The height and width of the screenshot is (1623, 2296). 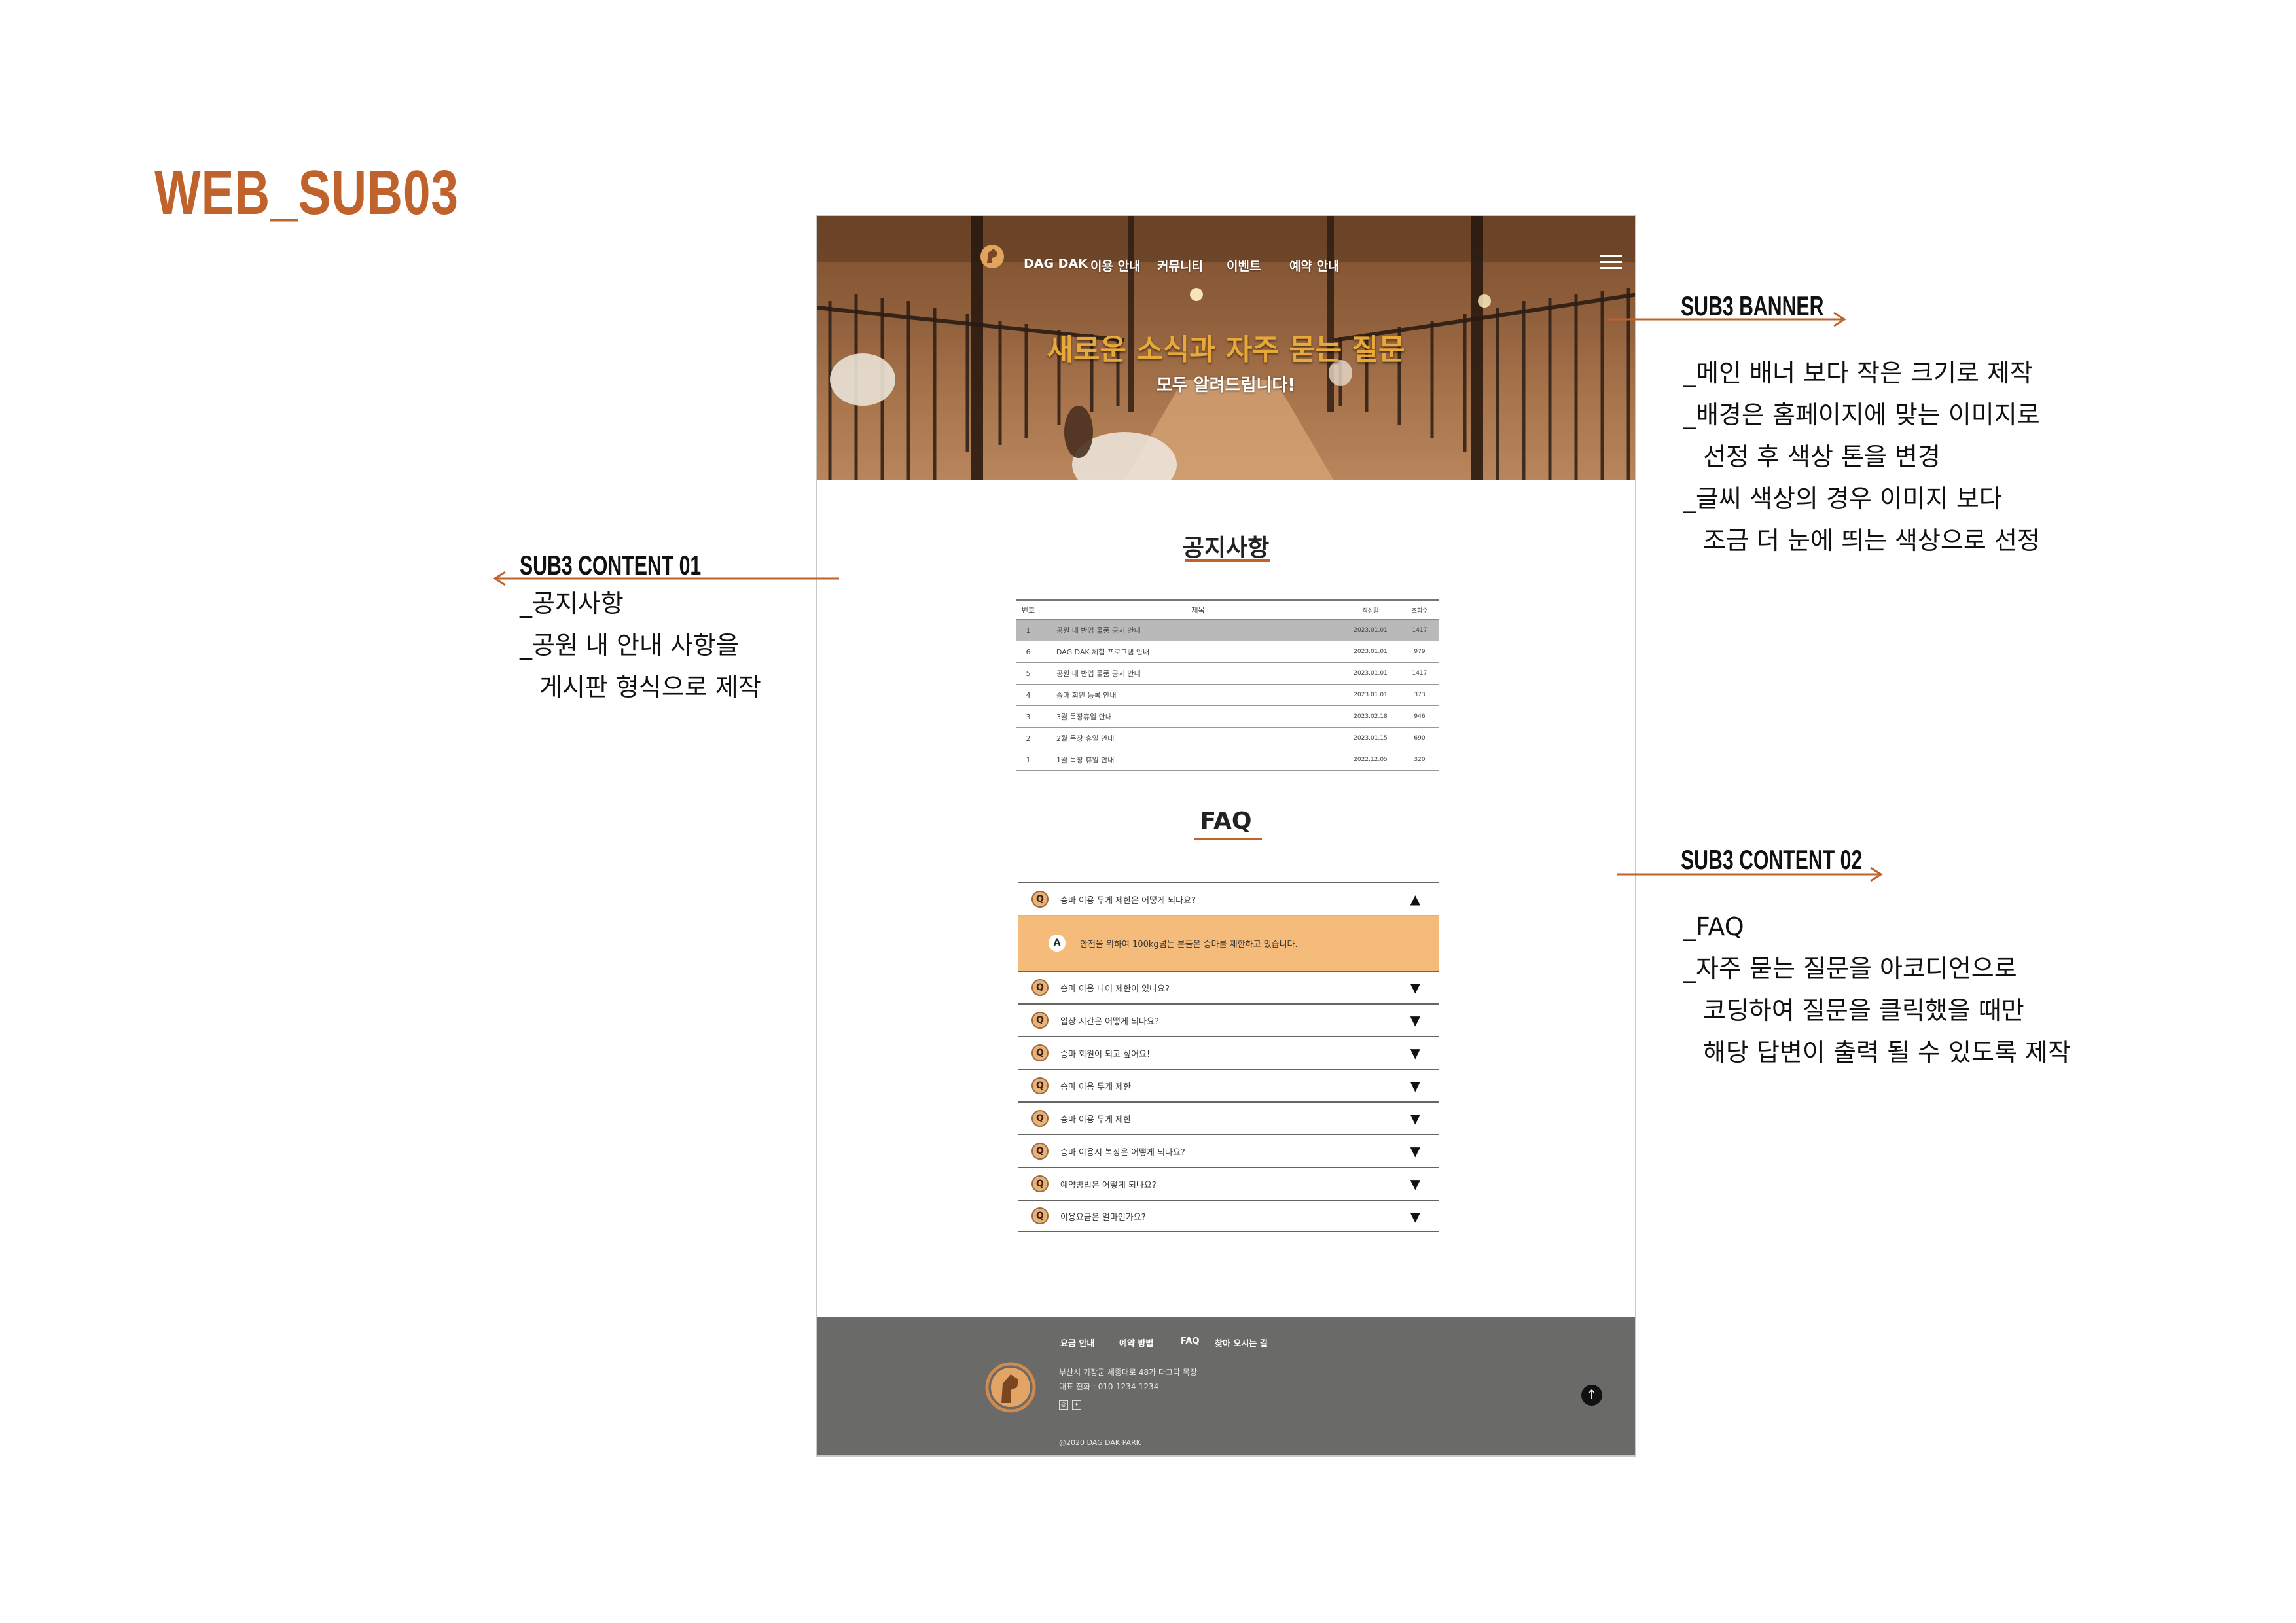 I want to click on annotation-content02-title: SUB3 CONTENT 02, so click(x=1772, y=859).